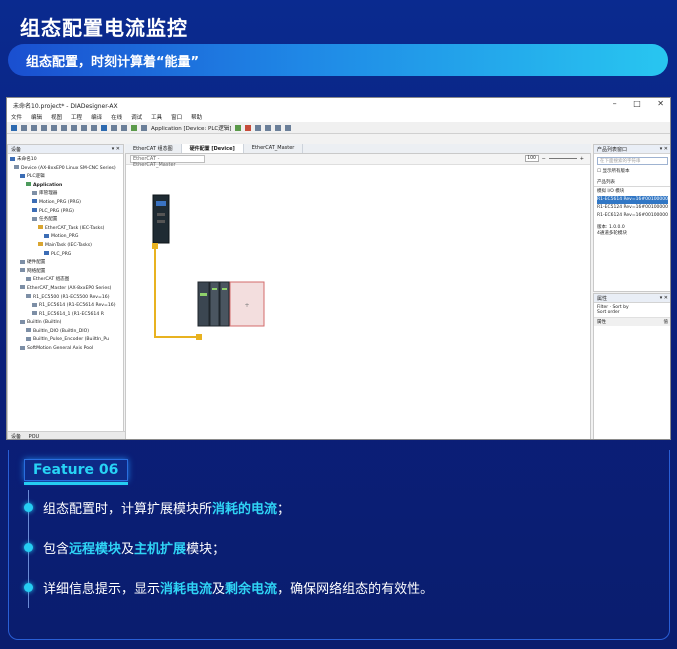  I want to click on tree-item: EtherCAT 组态图, so click(65, 280).